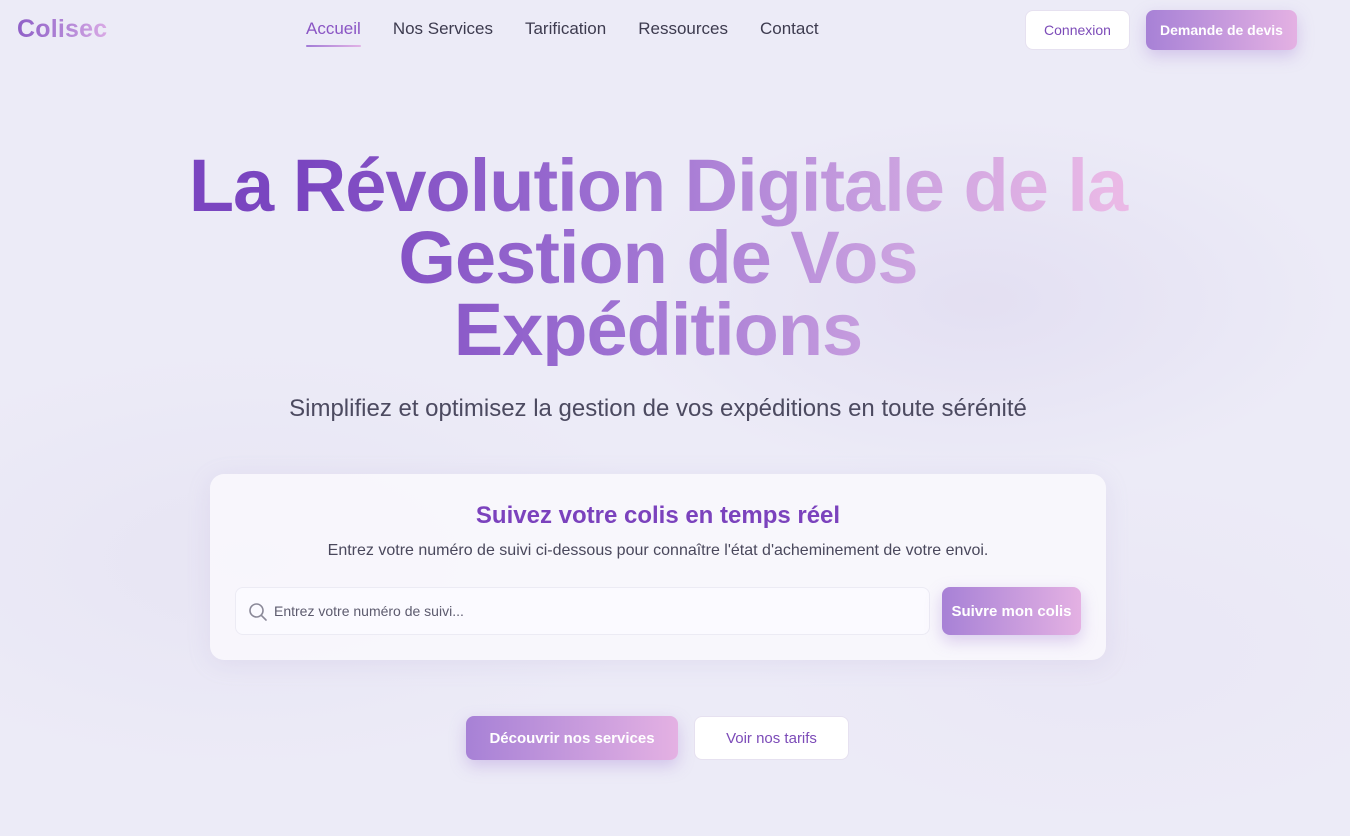 The width and height of the screenshot is (1350, 836). What do you see at coordinates (258, 612) in the screenshot?
I see `search-icon` at bounding box center [258, 612].